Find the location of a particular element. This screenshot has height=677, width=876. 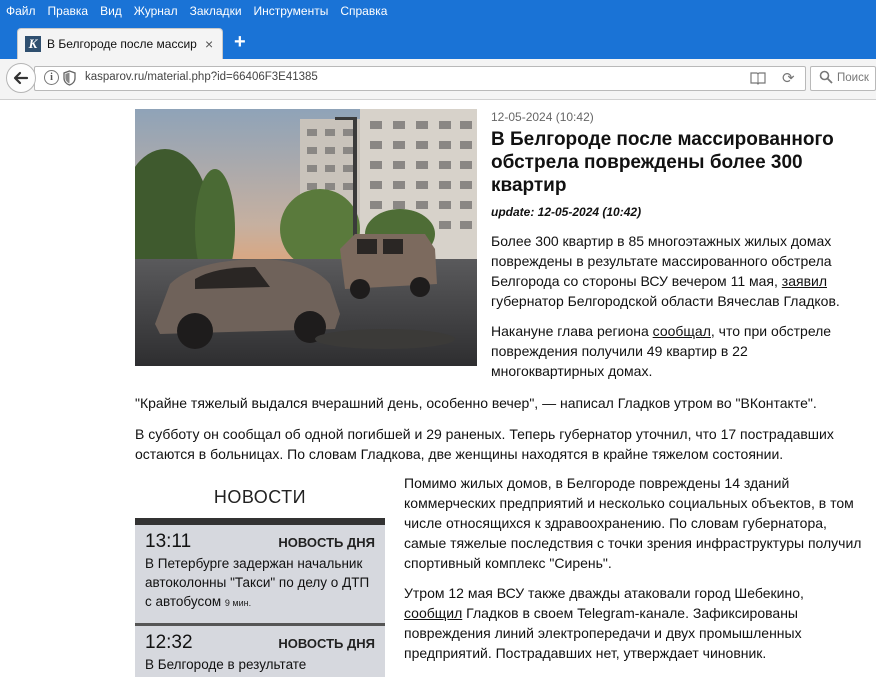

menu-edit: Правка is located at coordinates (68, 11).